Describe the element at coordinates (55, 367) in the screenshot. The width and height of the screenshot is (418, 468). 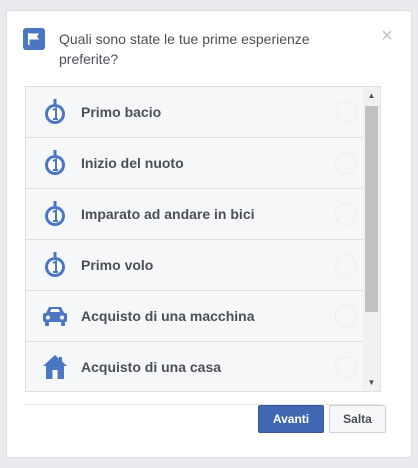
I see `house-icon` at that location.